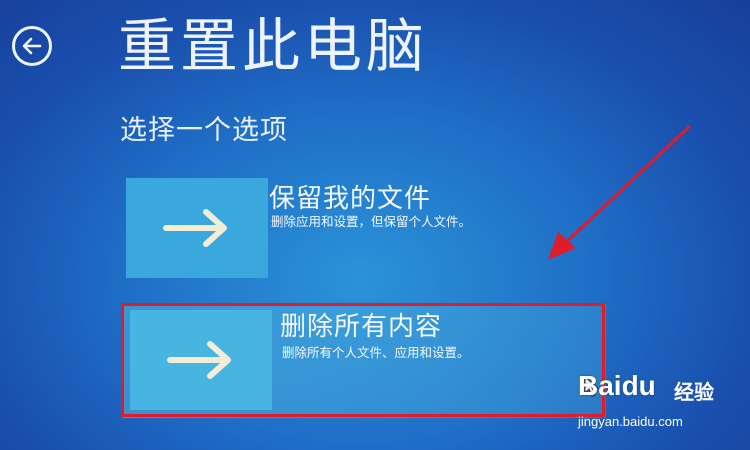 The image size is (750, 450). I want to click on watermark-url: jingyan.baidu.com, so click(630, 421).